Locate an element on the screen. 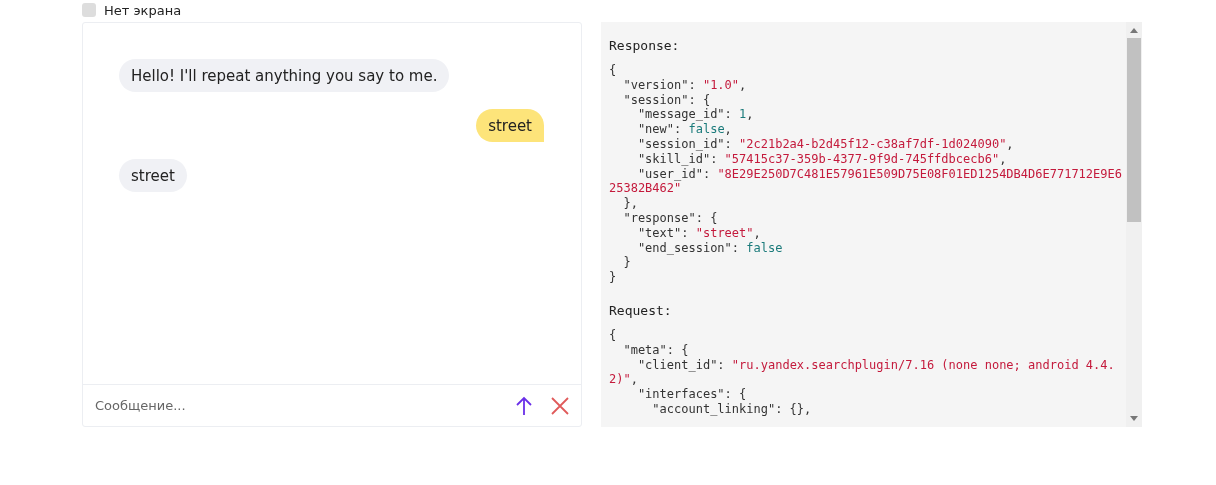 The width and height of the screenshot is (1216, 485). code-line: "session": { is located at coordinates (667, 100).